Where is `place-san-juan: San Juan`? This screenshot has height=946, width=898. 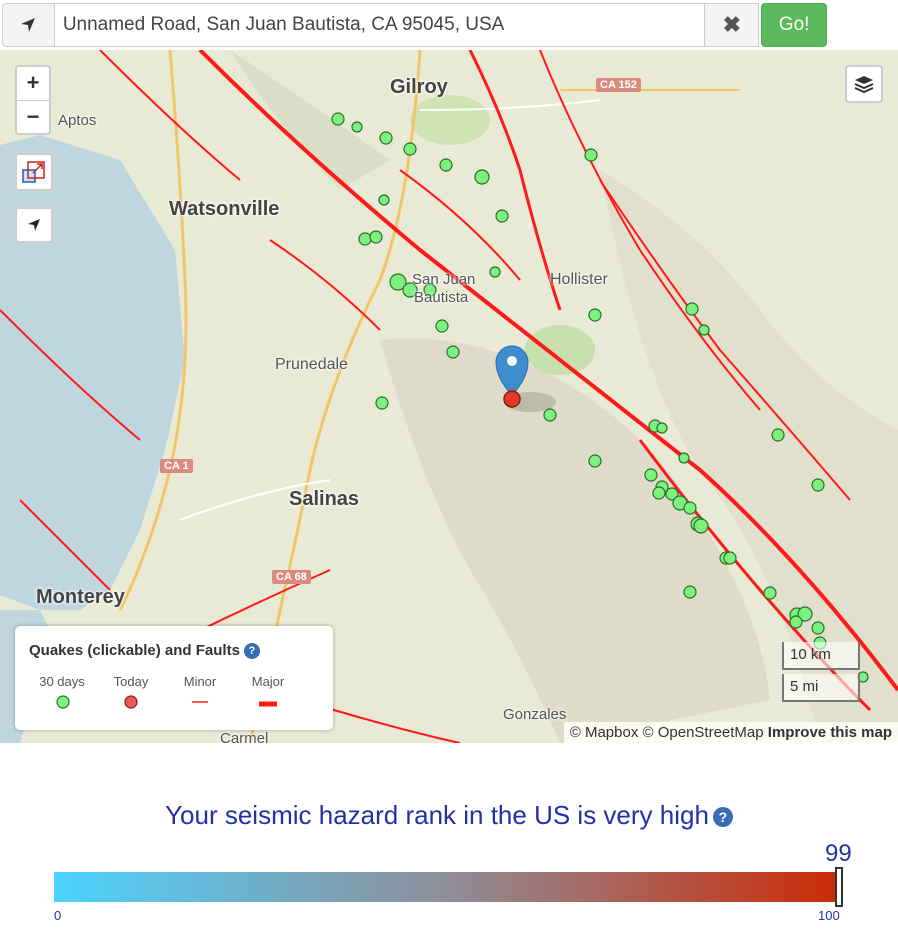 place-san-juan: San Juan is located at coordinates (444, 279).